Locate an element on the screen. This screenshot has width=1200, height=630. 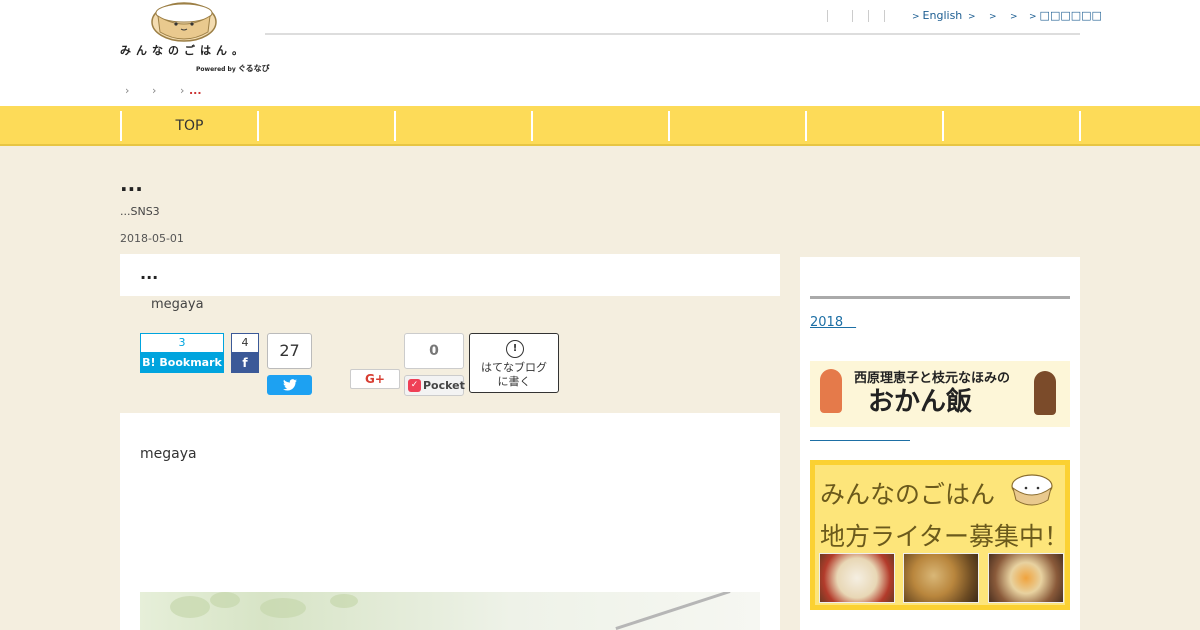
twitter-share-count: 27 is located at coordinates (289, 351).